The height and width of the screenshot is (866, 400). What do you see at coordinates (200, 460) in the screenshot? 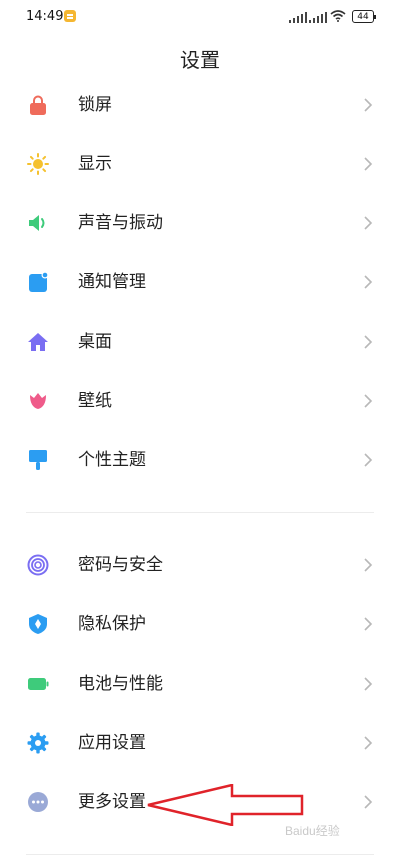
I see `settings-item: 个性主题` at bounding box center [200, 460].